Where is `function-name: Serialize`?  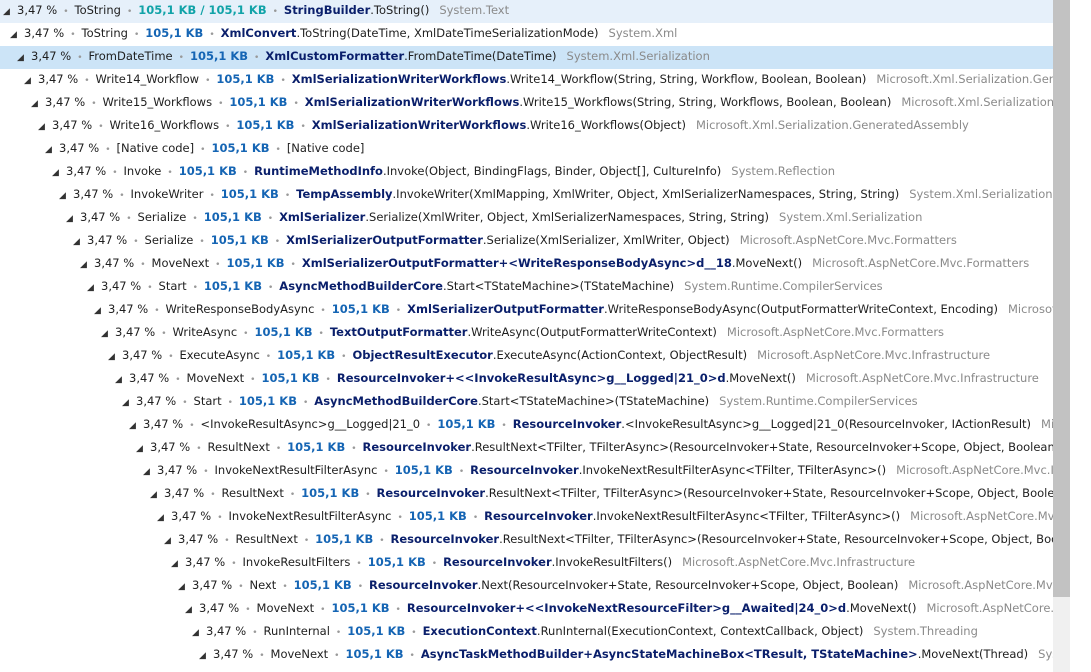
function-name: Serialize is located at coordinates (169, 240).